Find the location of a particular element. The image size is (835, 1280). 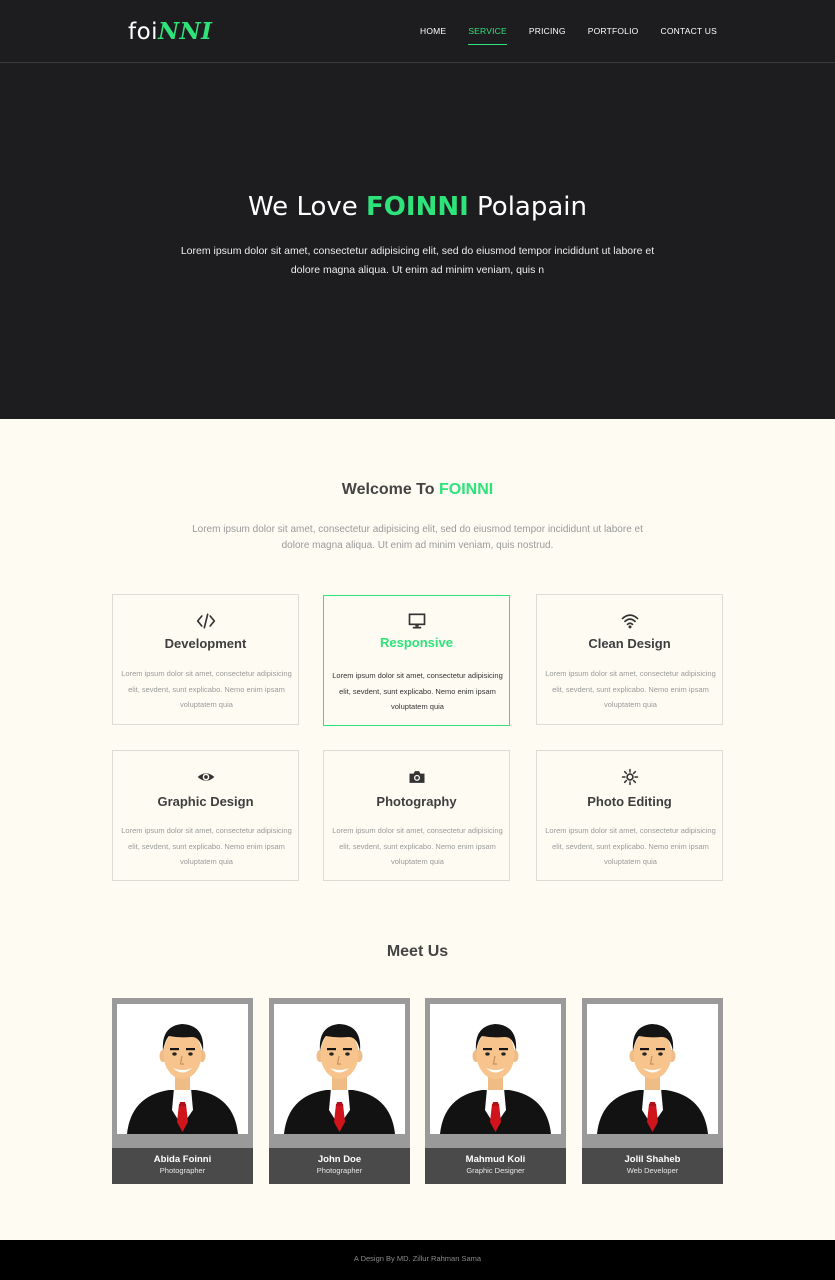

team-member-card: Mahmud Koli Graphic Designer is located at coordinates (495, 1091).